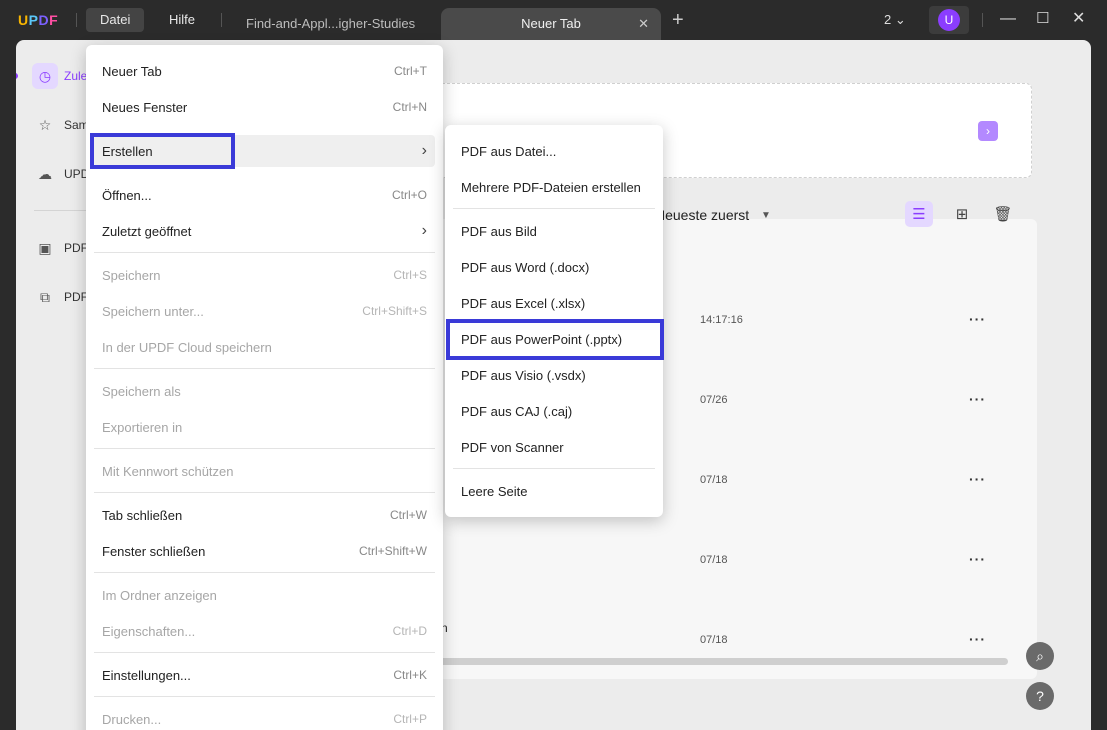  Describe the element at coordinates (554, 491) in the screenshot. I see `submenu-item-blank-page: Leere Seite` at that location.